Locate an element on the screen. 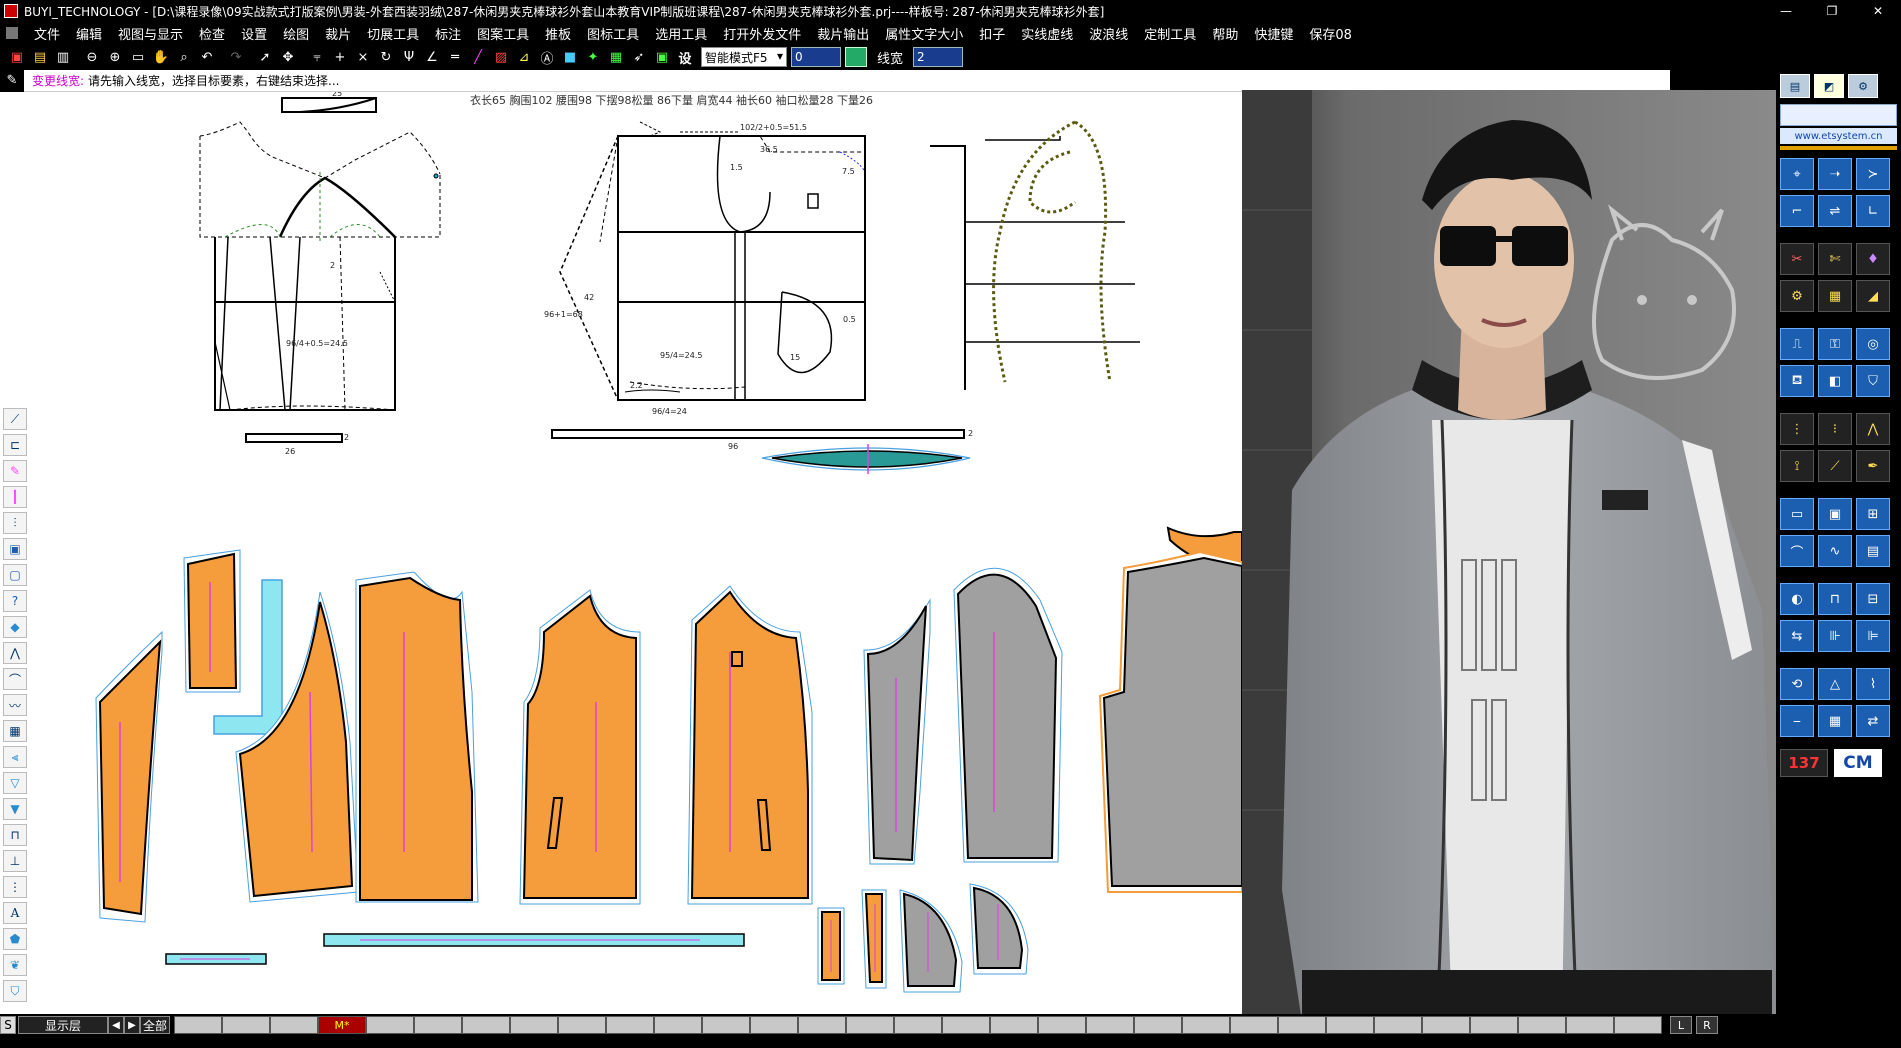  tool-cut-icon: ✄ is located at coordinates (1835, 259).